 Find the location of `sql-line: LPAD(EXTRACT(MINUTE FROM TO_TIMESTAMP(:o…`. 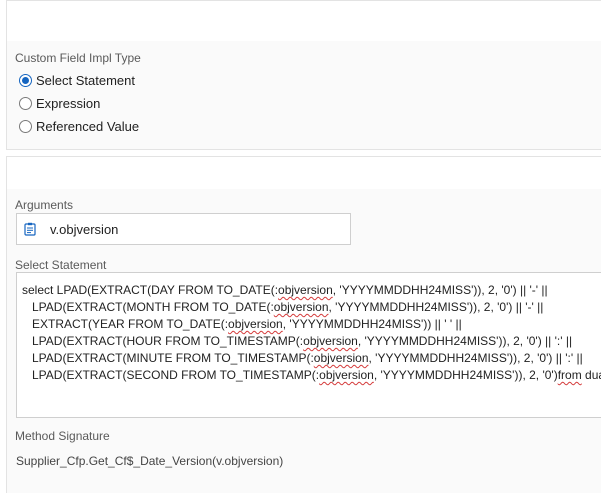

sql-line: LPAD(EXTRACT(MINUTE FROM TO_TIMESTAMP(:o… is located at coordinates (311, 358).